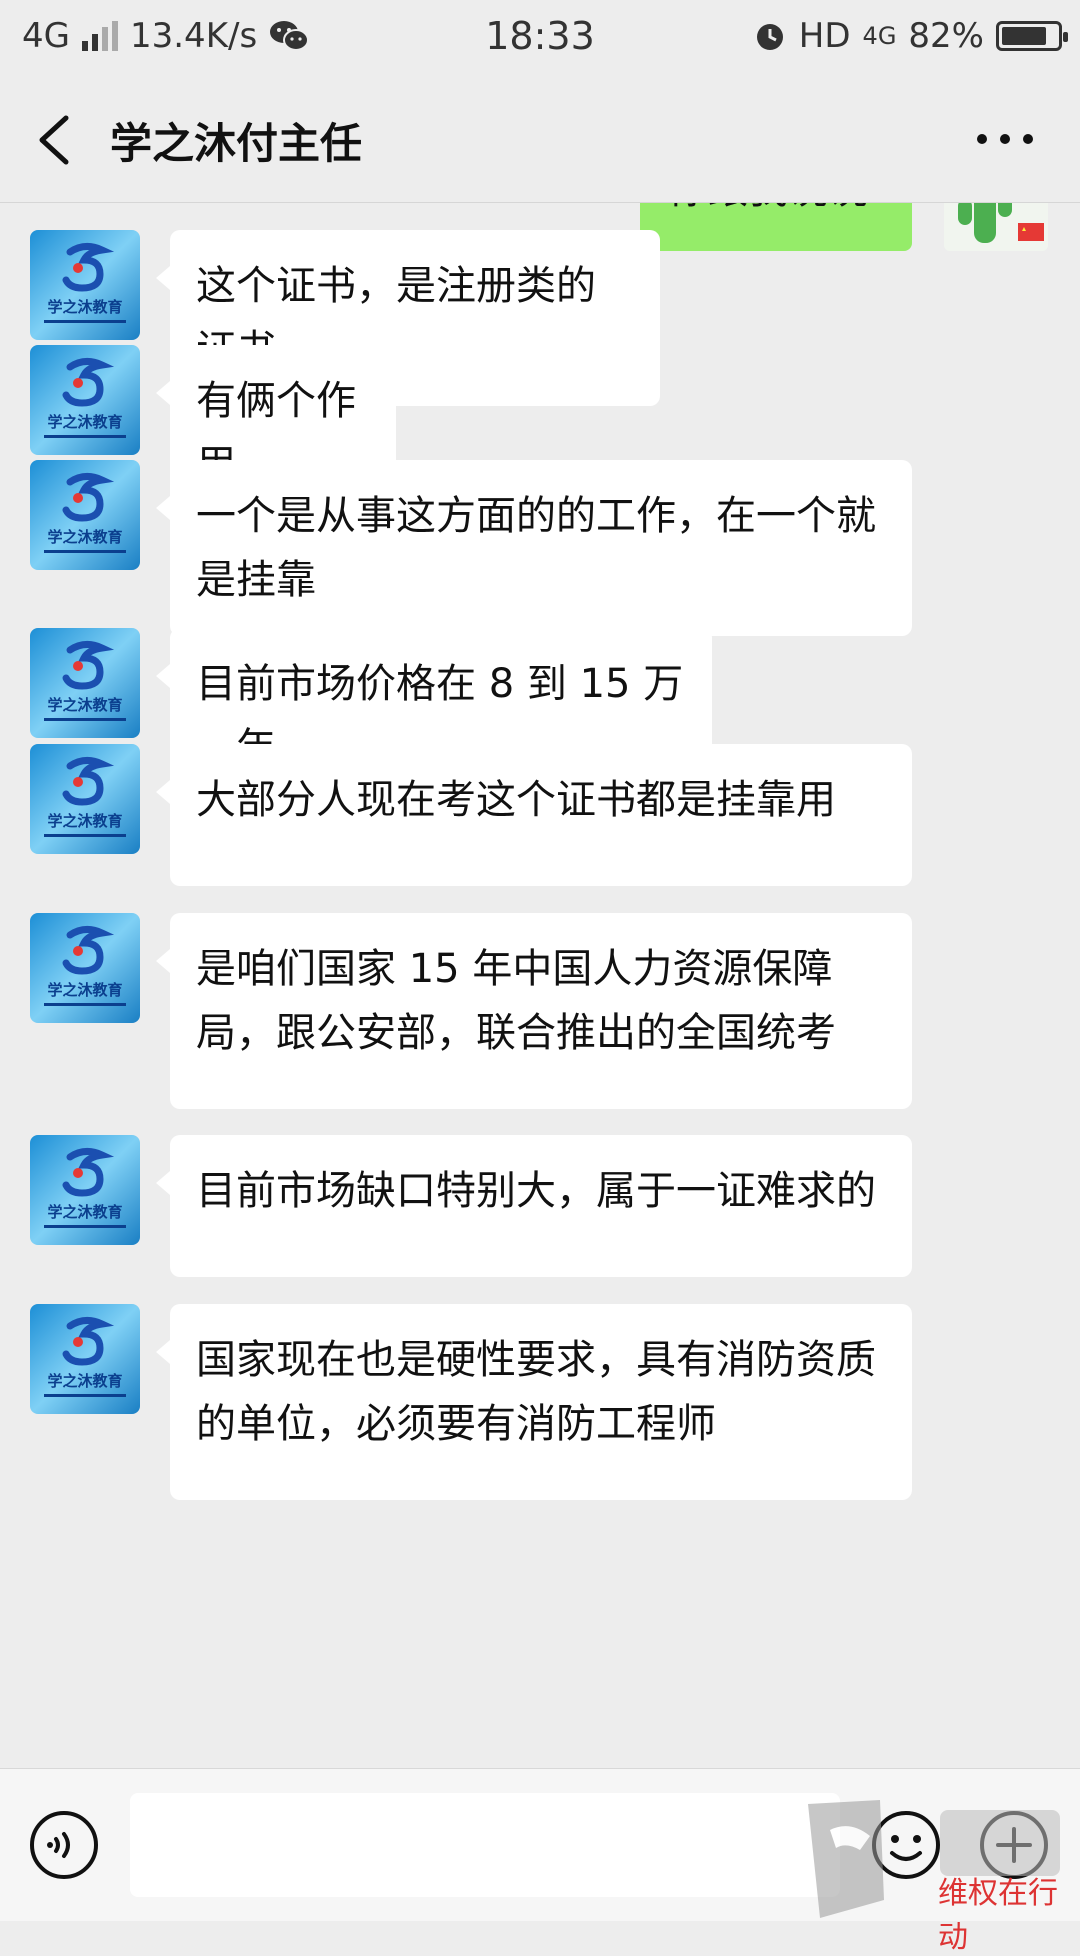  Describe the element at coordinates (776, 227) in the screenshot. I see `outgoing-message-bubble: 你跟我说说` at that location.